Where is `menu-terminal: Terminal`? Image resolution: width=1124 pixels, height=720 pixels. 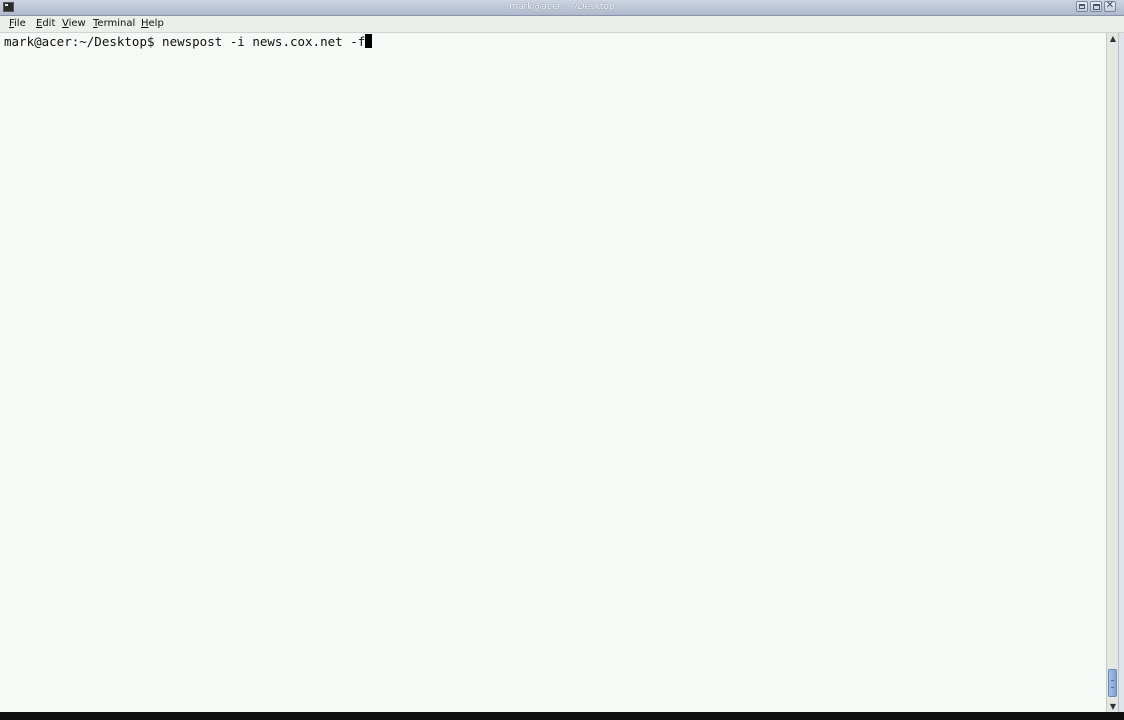
menu-terminal: Terminal is located at coordinates (114, 24).